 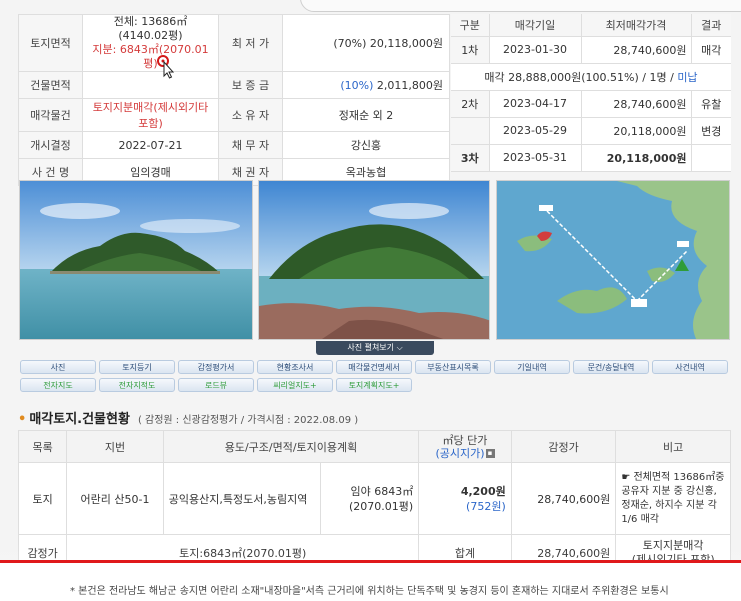 What do you see at coordinates (291, 446) in the screenshot?
I see `col-usage: 용도/구조/면적/토지이용계획` at bounding box center [291, 446].